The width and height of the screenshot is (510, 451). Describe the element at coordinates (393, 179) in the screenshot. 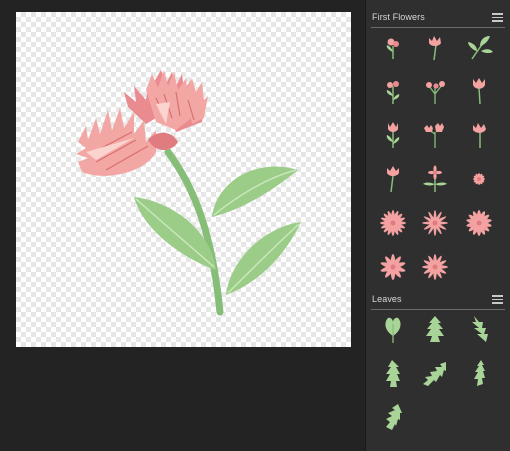

I see `flower-tulip-stem-icon` at that location.